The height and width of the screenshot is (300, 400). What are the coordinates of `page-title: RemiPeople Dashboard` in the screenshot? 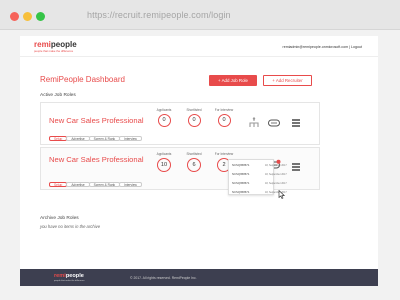 It's located at (82, 79).